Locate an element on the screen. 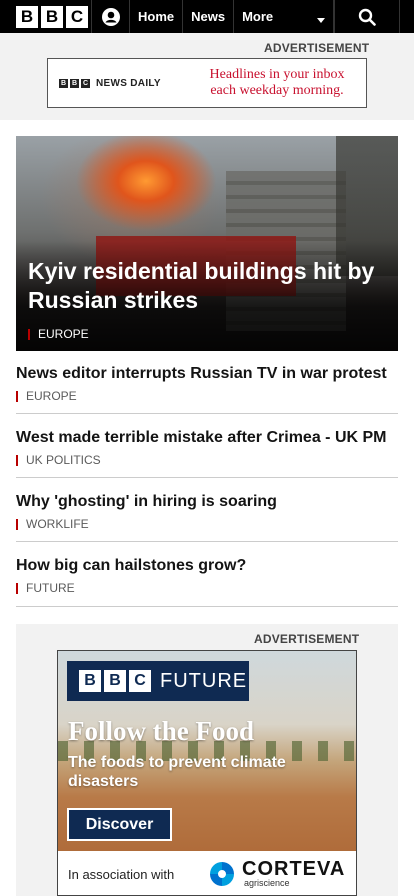 This screenshot has width=414, height=896. sponsor-name: CORTEVA is located at coordinates (294, 869).